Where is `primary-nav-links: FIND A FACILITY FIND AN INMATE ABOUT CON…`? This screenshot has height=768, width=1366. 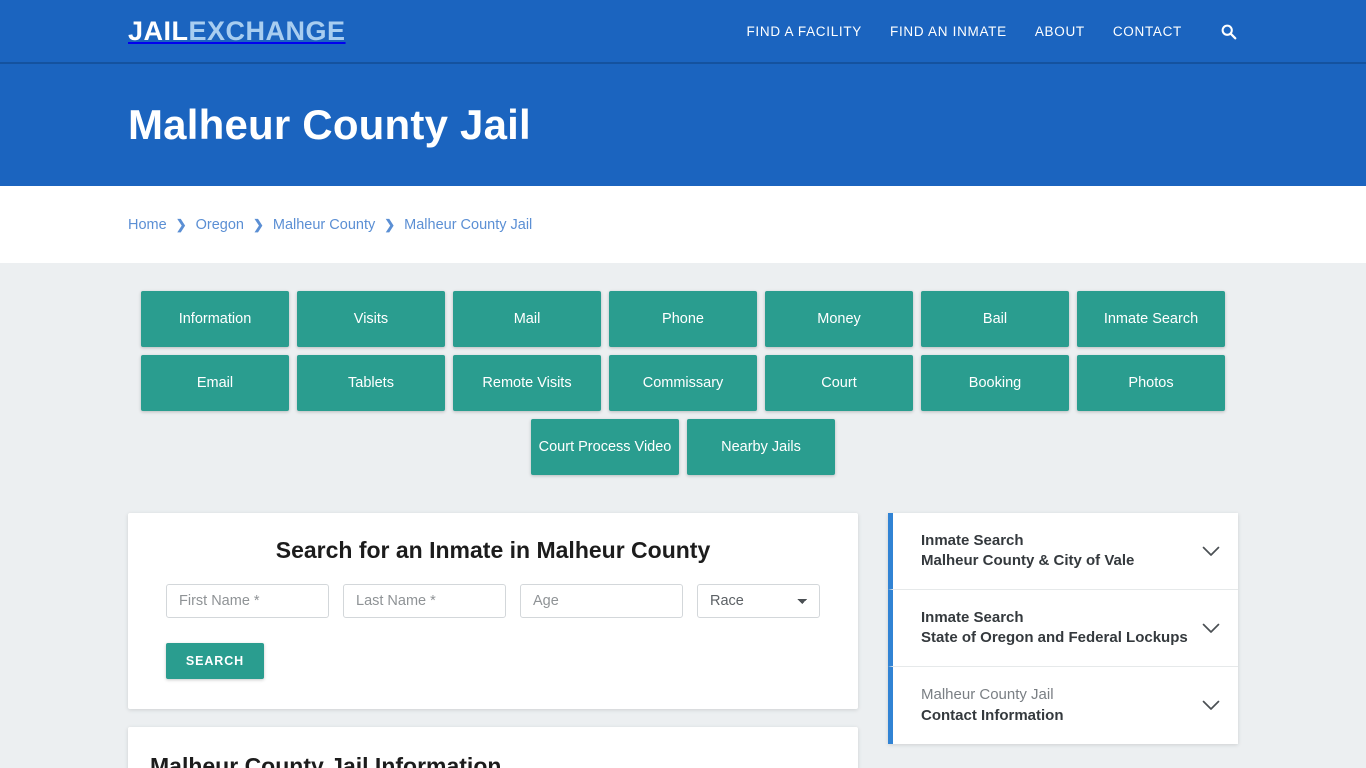
primary-nav-links: FIND A FACILITY FIND AN INMATE ABOUT CON… is located at coordinates (992, 31).